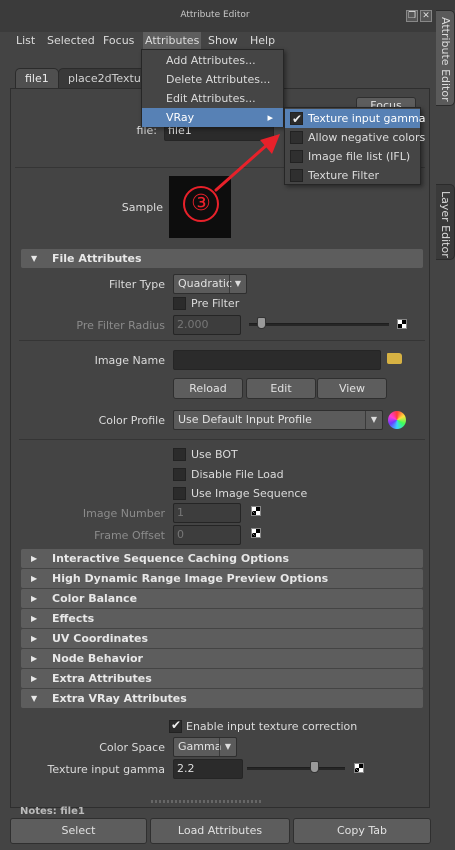 The width and height of the screenshot is (455, 850). I want to click on tab-layer-editor: Layer Editor, so click(445, 222).